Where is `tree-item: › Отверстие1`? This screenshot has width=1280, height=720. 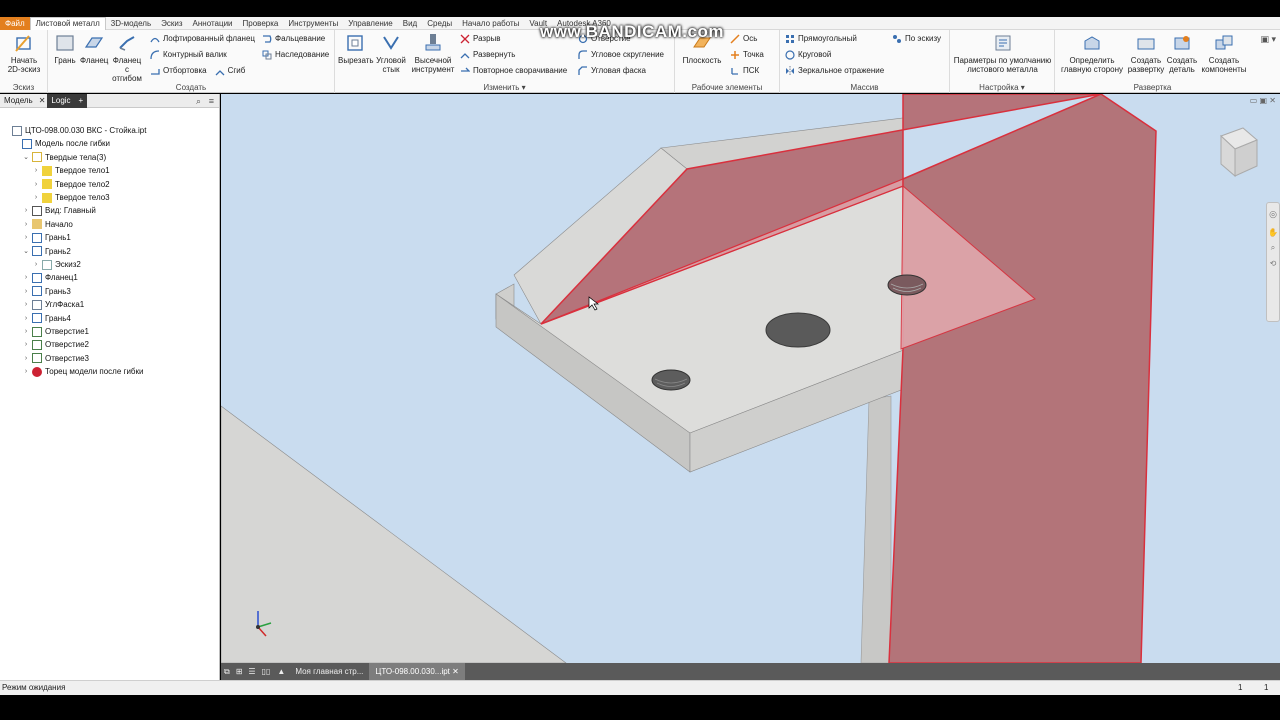
tree-item: › Отверстие1 is located at coordinates (55, 331).